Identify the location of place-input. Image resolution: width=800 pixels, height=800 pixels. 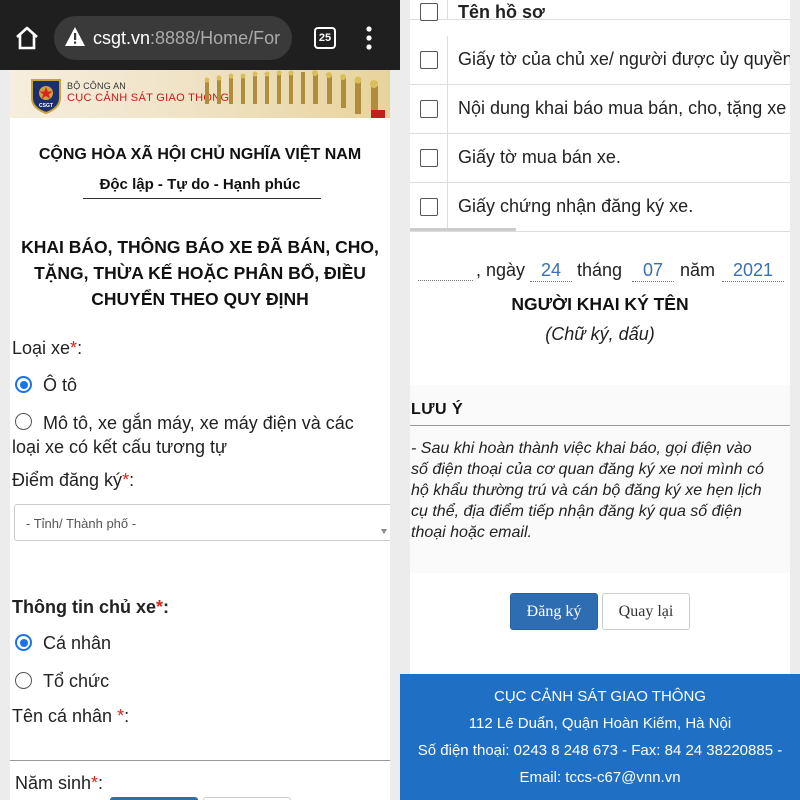
(445, 270).